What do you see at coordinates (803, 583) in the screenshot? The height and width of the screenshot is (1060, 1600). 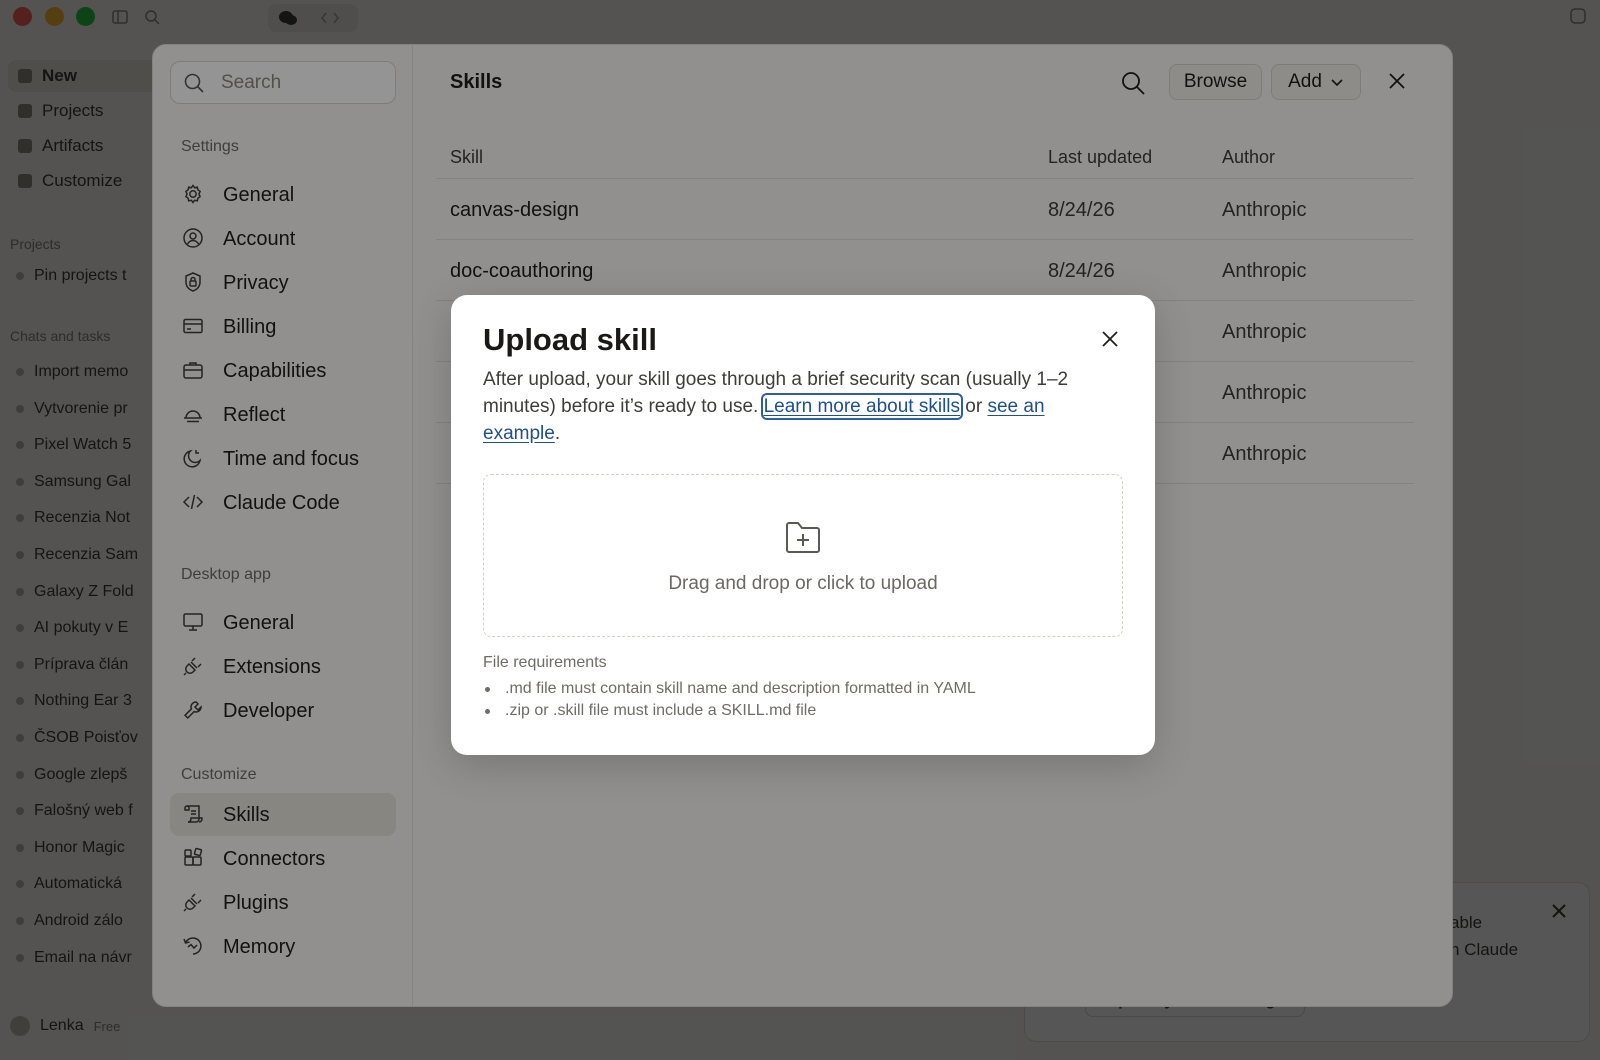 I see `dropzone-label: Drag and drop or click to upload` at bounding box center [803, 583].